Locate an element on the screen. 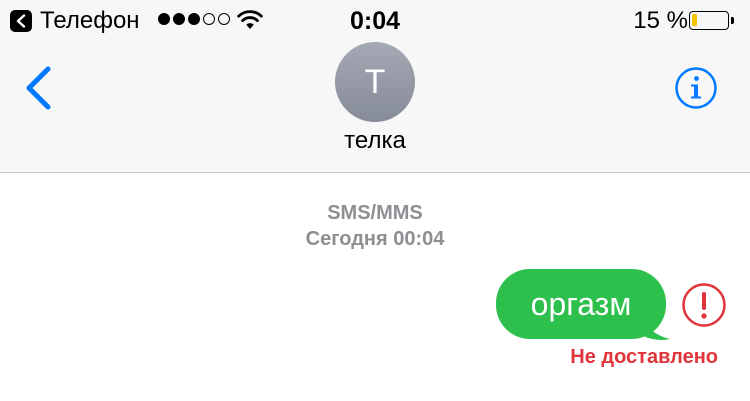 This screenshot has height=401, width=750. bubble-tail is located at coordinates (655, 326).